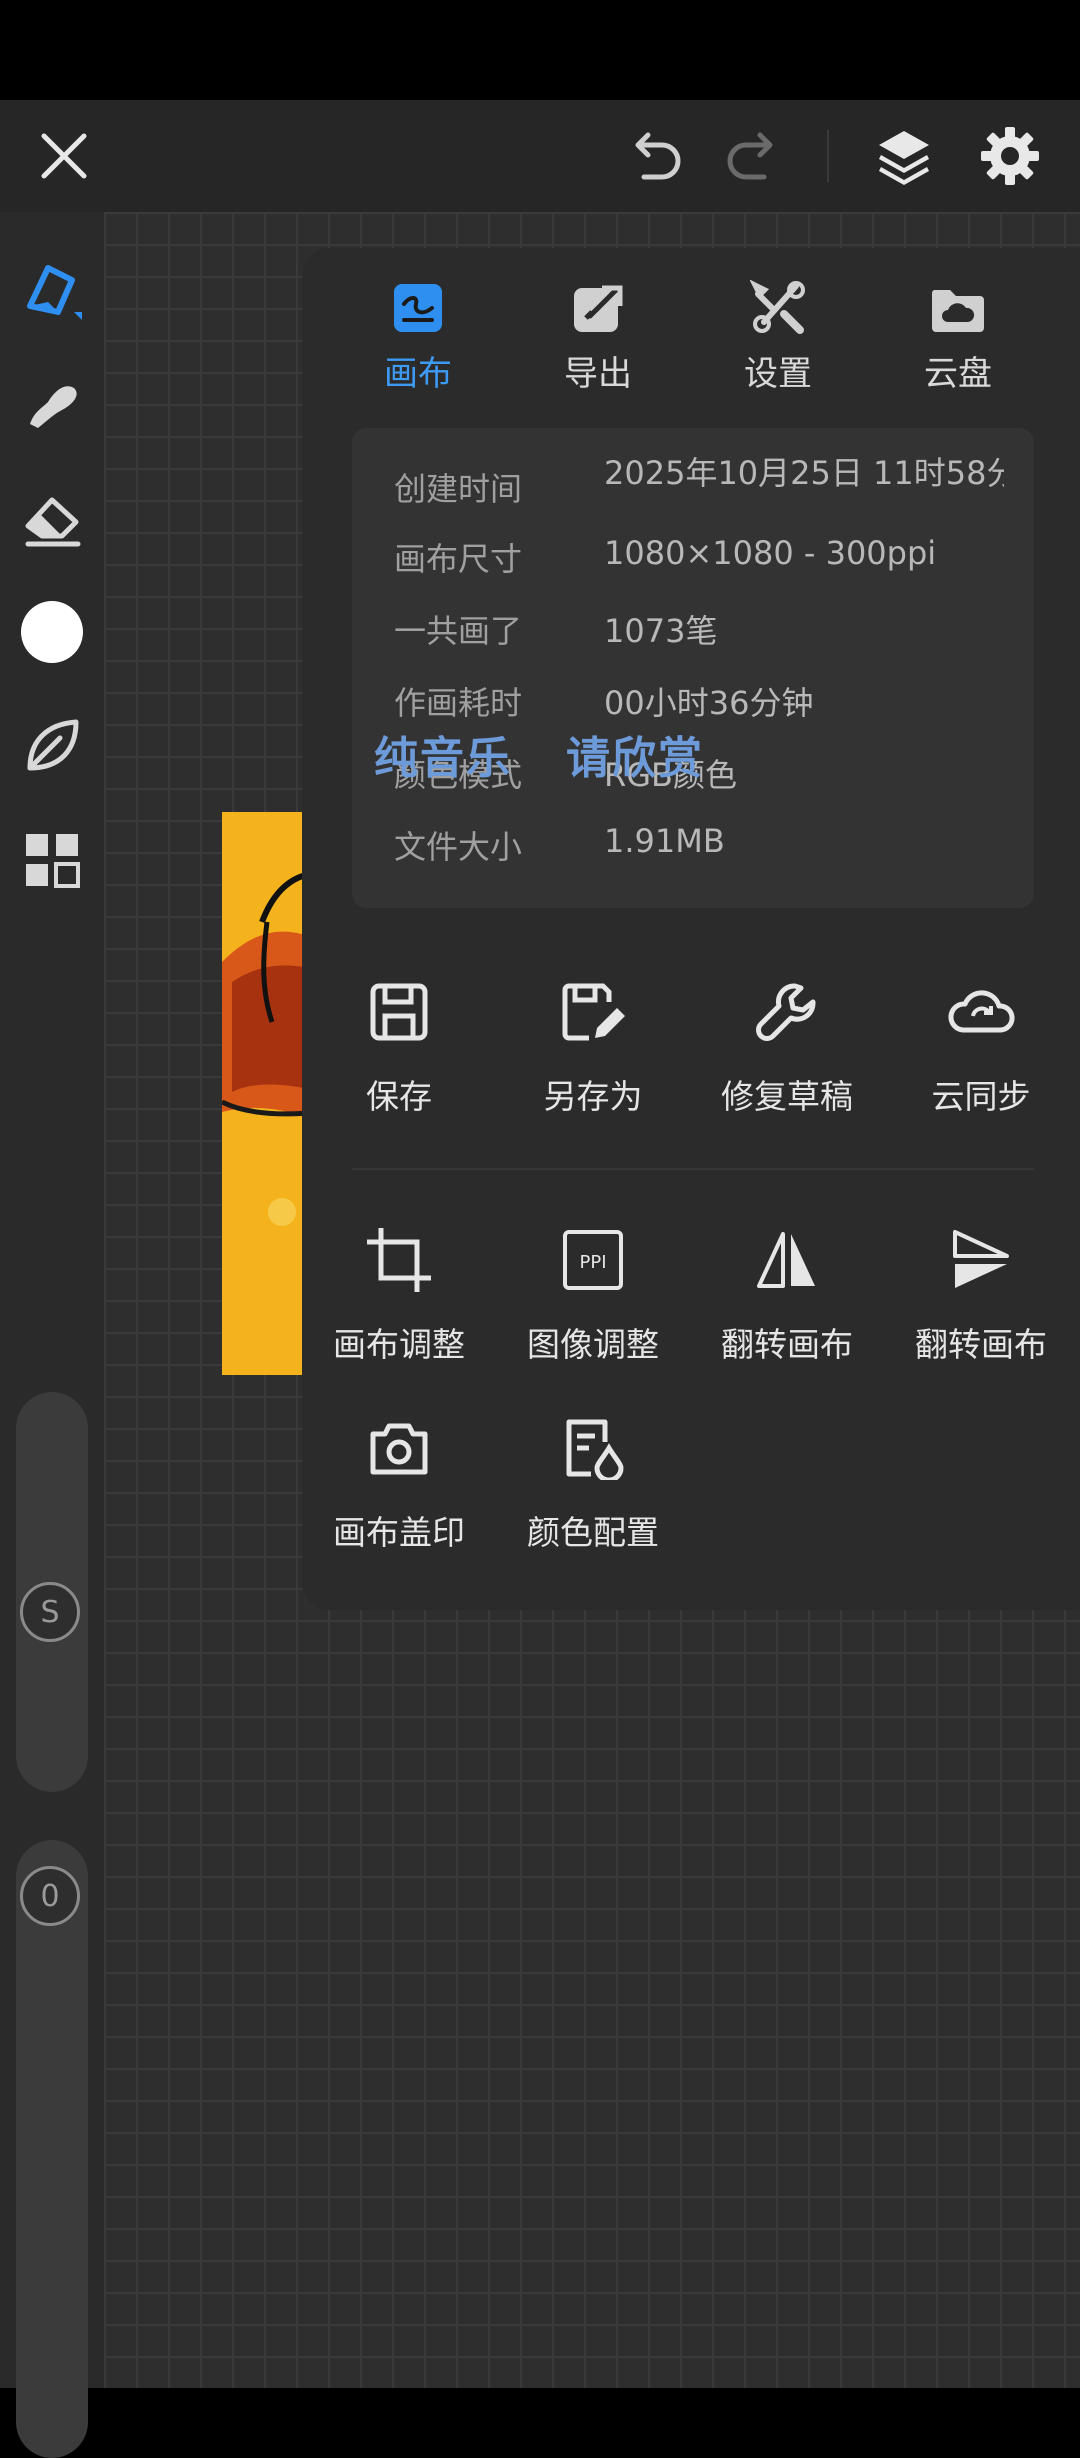 The width and height of the screenshot is (1080, 2458). Describe the element at coordinates (598, 308) in the screenshot. I see `export-icon` at that location.